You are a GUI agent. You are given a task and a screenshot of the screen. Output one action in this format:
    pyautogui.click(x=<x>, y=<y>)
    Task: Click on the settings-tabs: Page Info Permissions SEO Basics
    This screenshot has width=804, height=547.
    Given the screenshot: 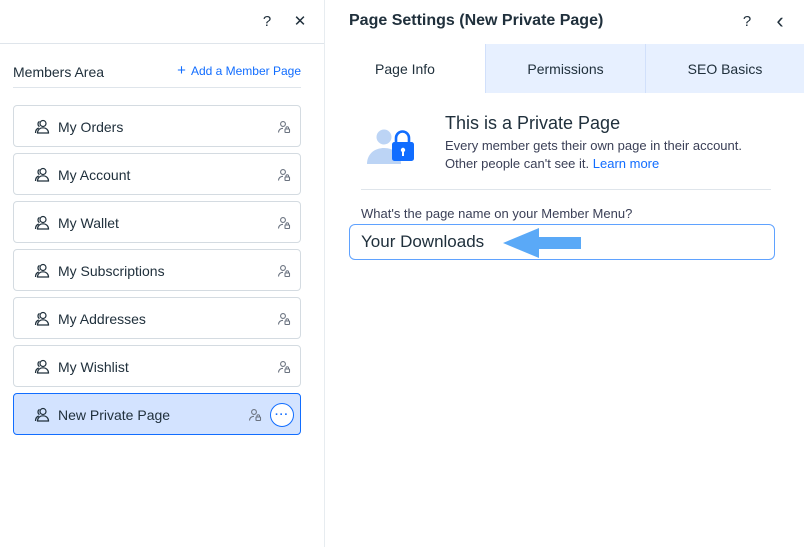 What is the action you would take?
    pyautogui.click(x=564, y=68)
    